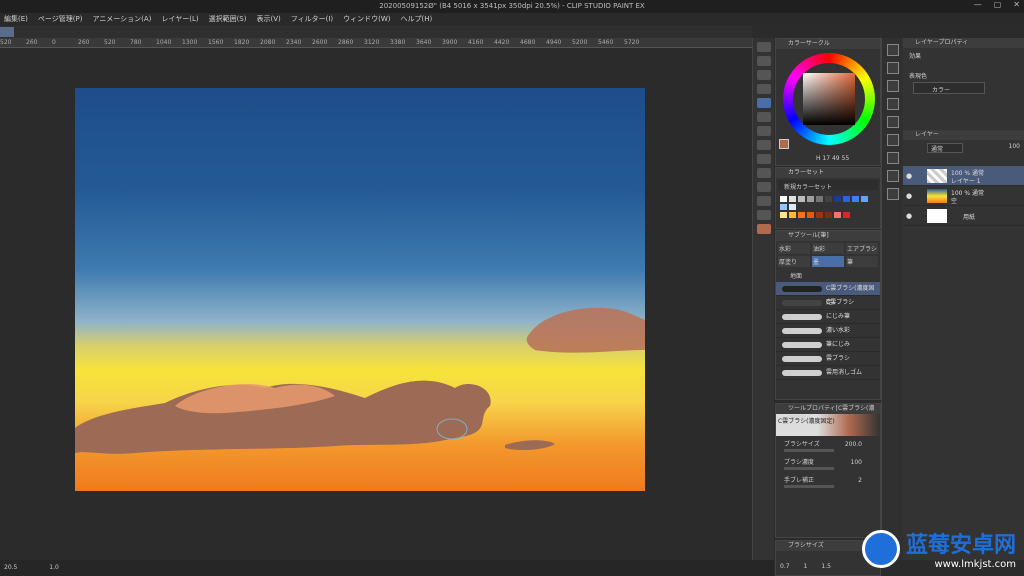 Image resolution: width=1024 pixels, height=576 pixels. Describe the element at coordinates (764, 215) in the screenshot. I see `balloon-tool-icon` at that location.